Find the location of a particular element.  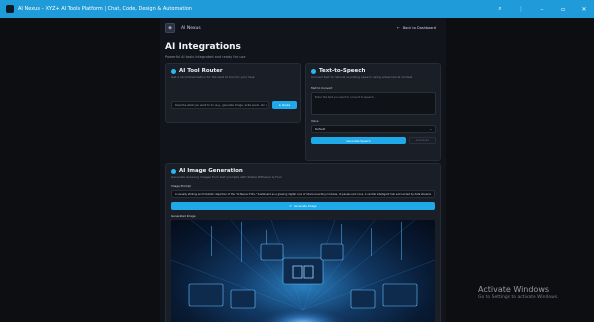

page-title: AI Integrations is located at coordinates (203, 47).